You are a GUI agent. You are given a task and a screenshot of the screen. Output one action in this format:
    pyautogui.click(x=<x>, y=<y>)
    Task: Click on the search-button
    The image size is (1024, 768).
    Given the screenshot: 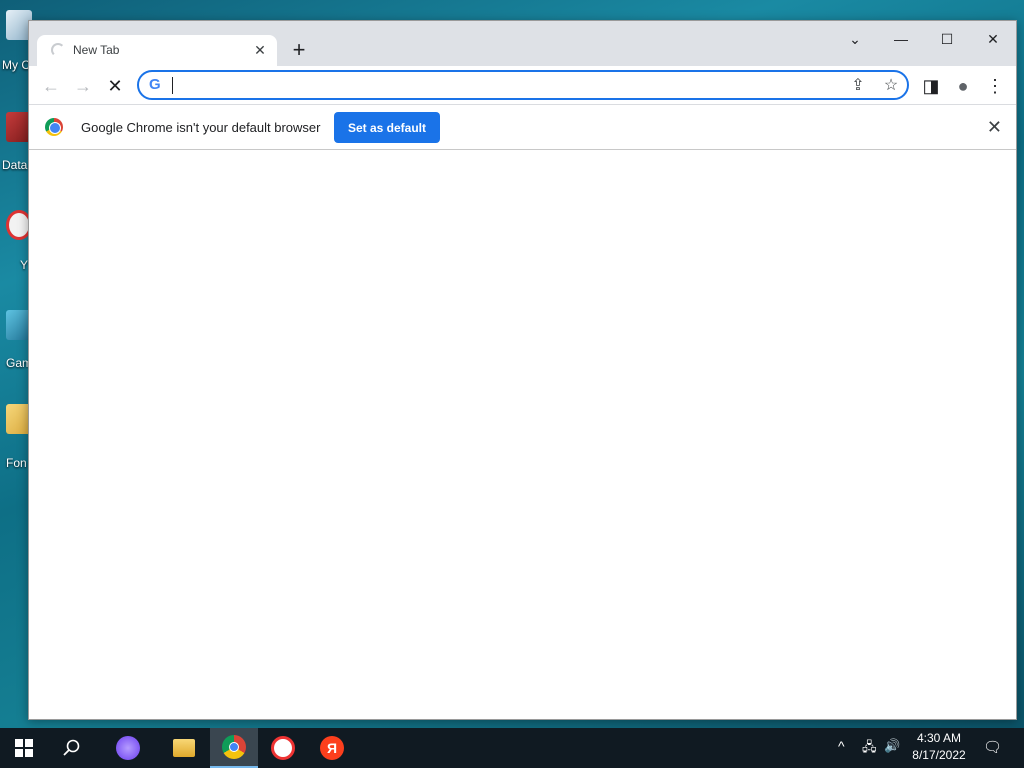 What is the action you would take?
    pyautogui.click(x=72, y=748)
    